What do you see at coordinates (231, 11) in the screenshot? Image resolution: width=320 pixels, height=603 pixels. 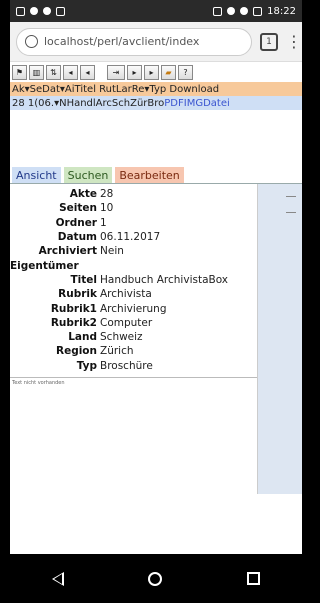 I see `bluetooth-icon` at bounding box center [231, 11].